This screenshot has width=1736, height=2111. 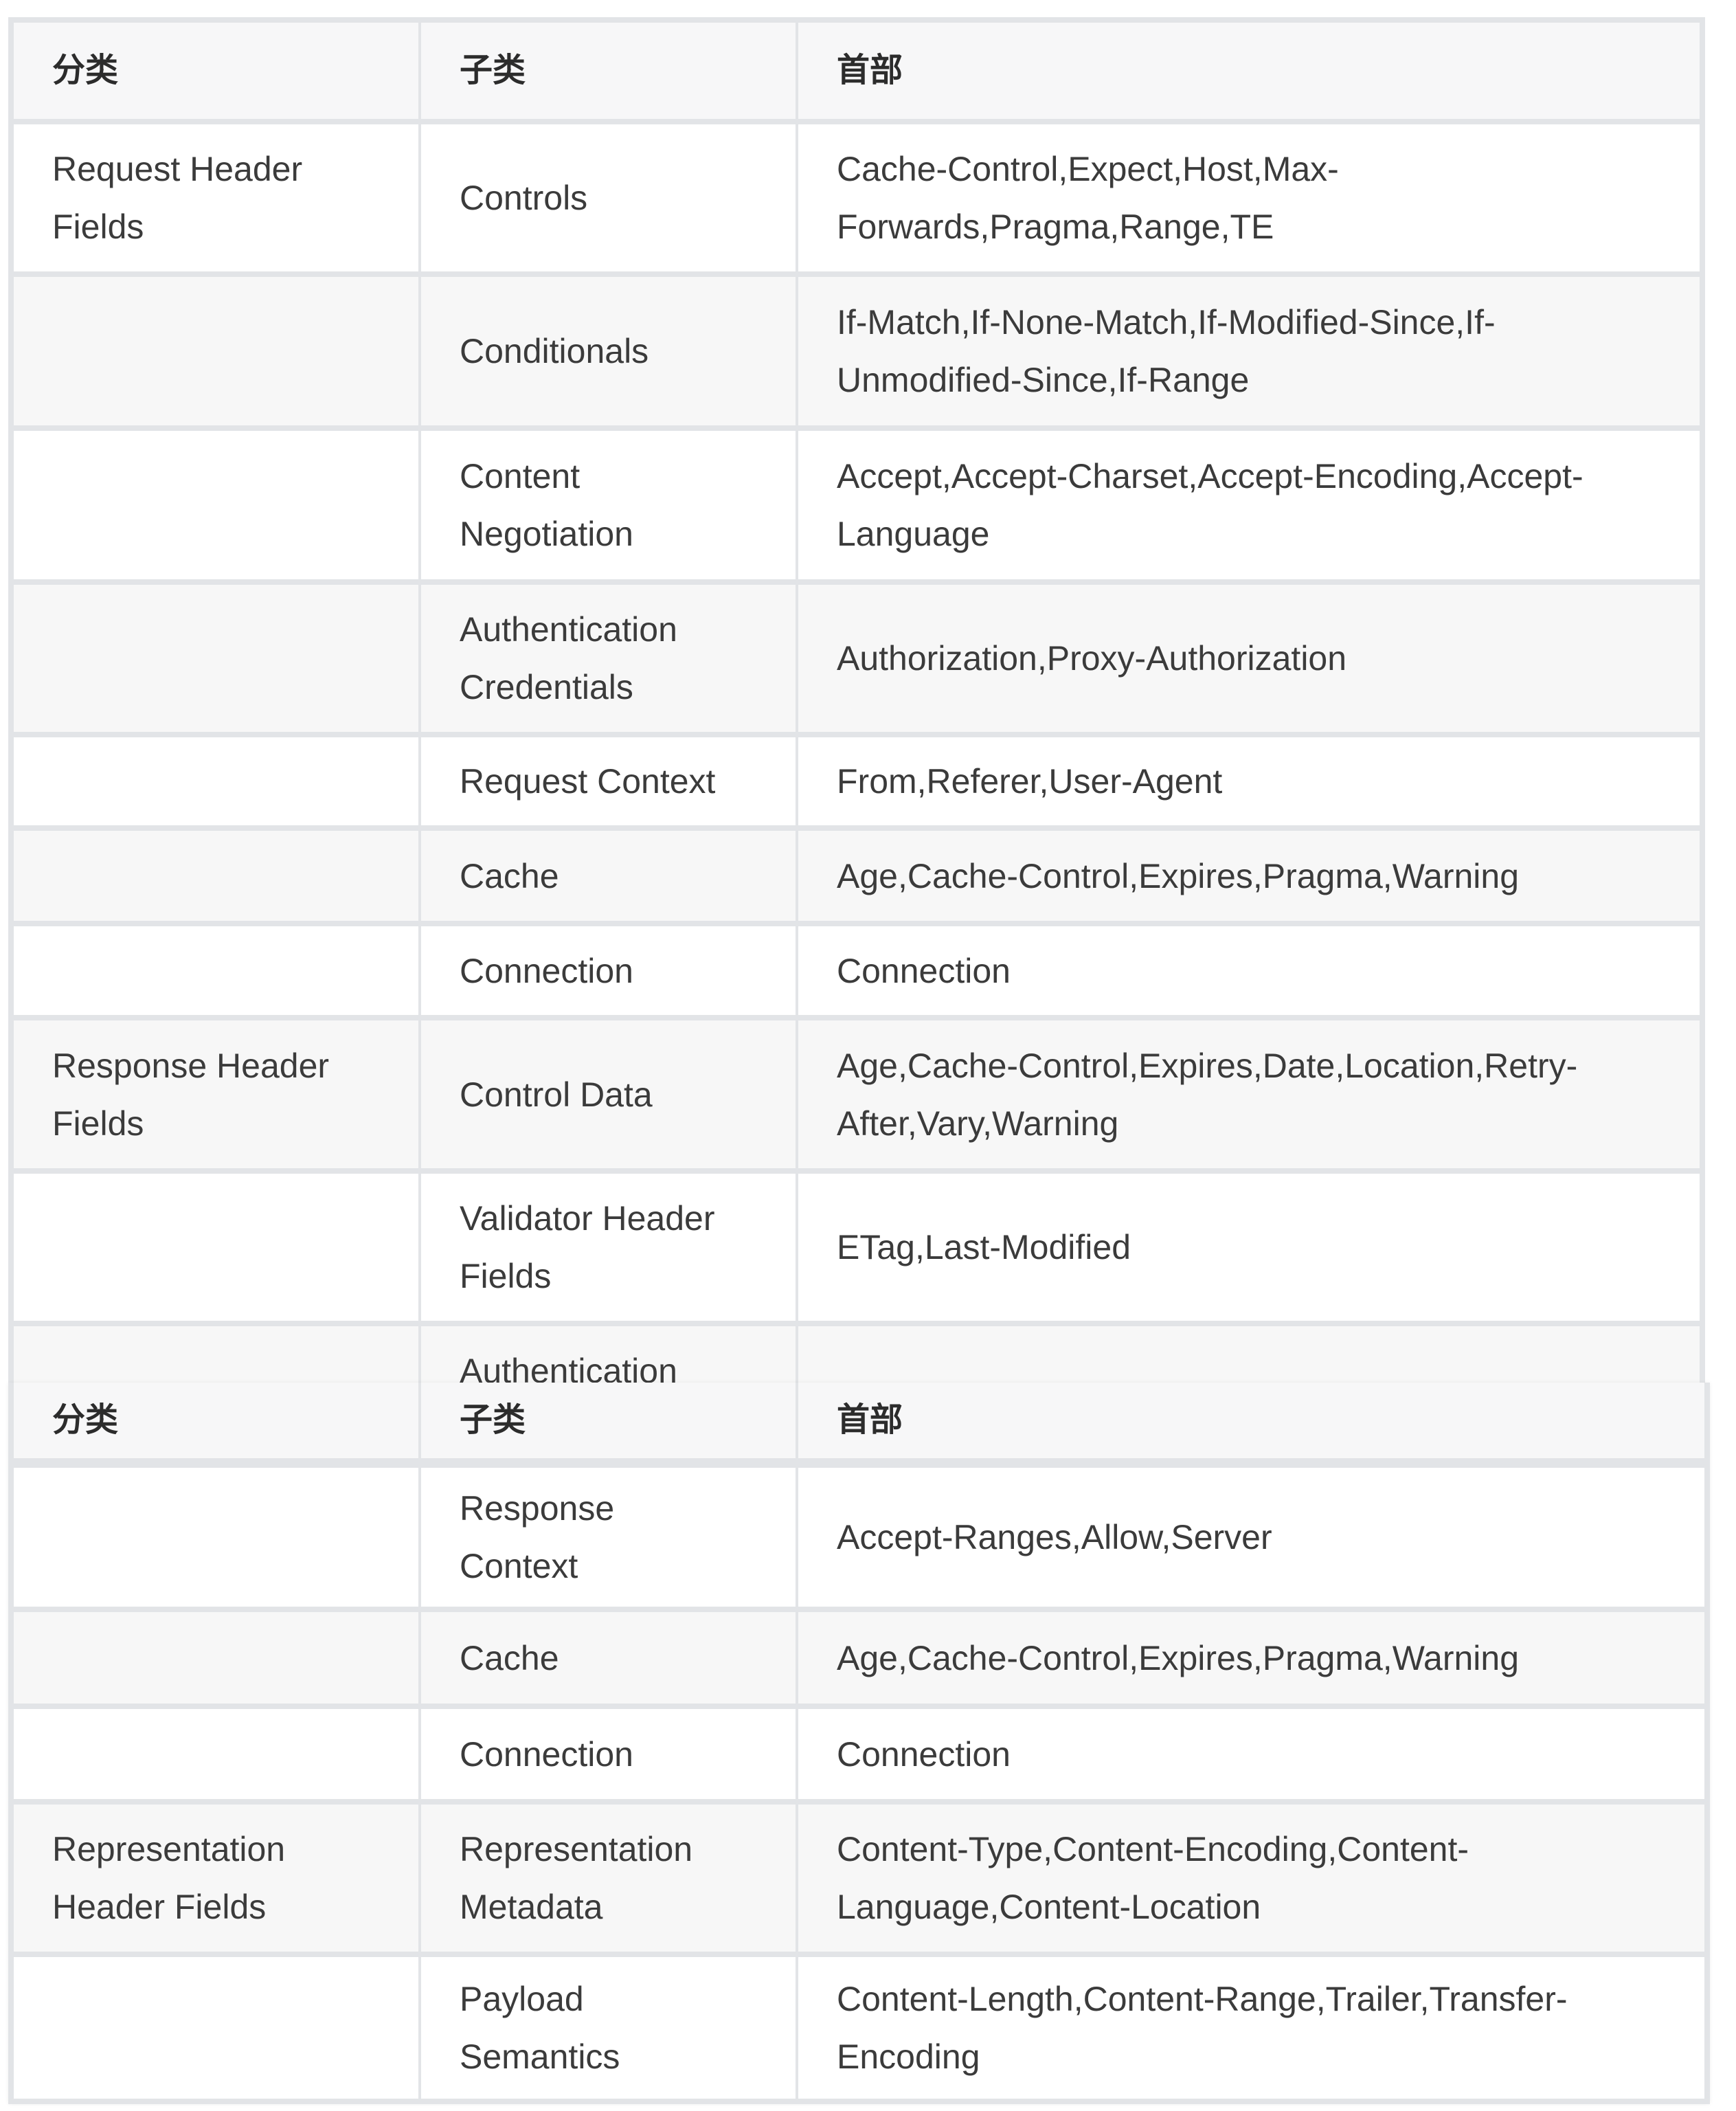 What do you see at coordinates (217, 197) in the screenshot?
I see `category-cell: Request Header Fields` at bounding box center [217, 197].